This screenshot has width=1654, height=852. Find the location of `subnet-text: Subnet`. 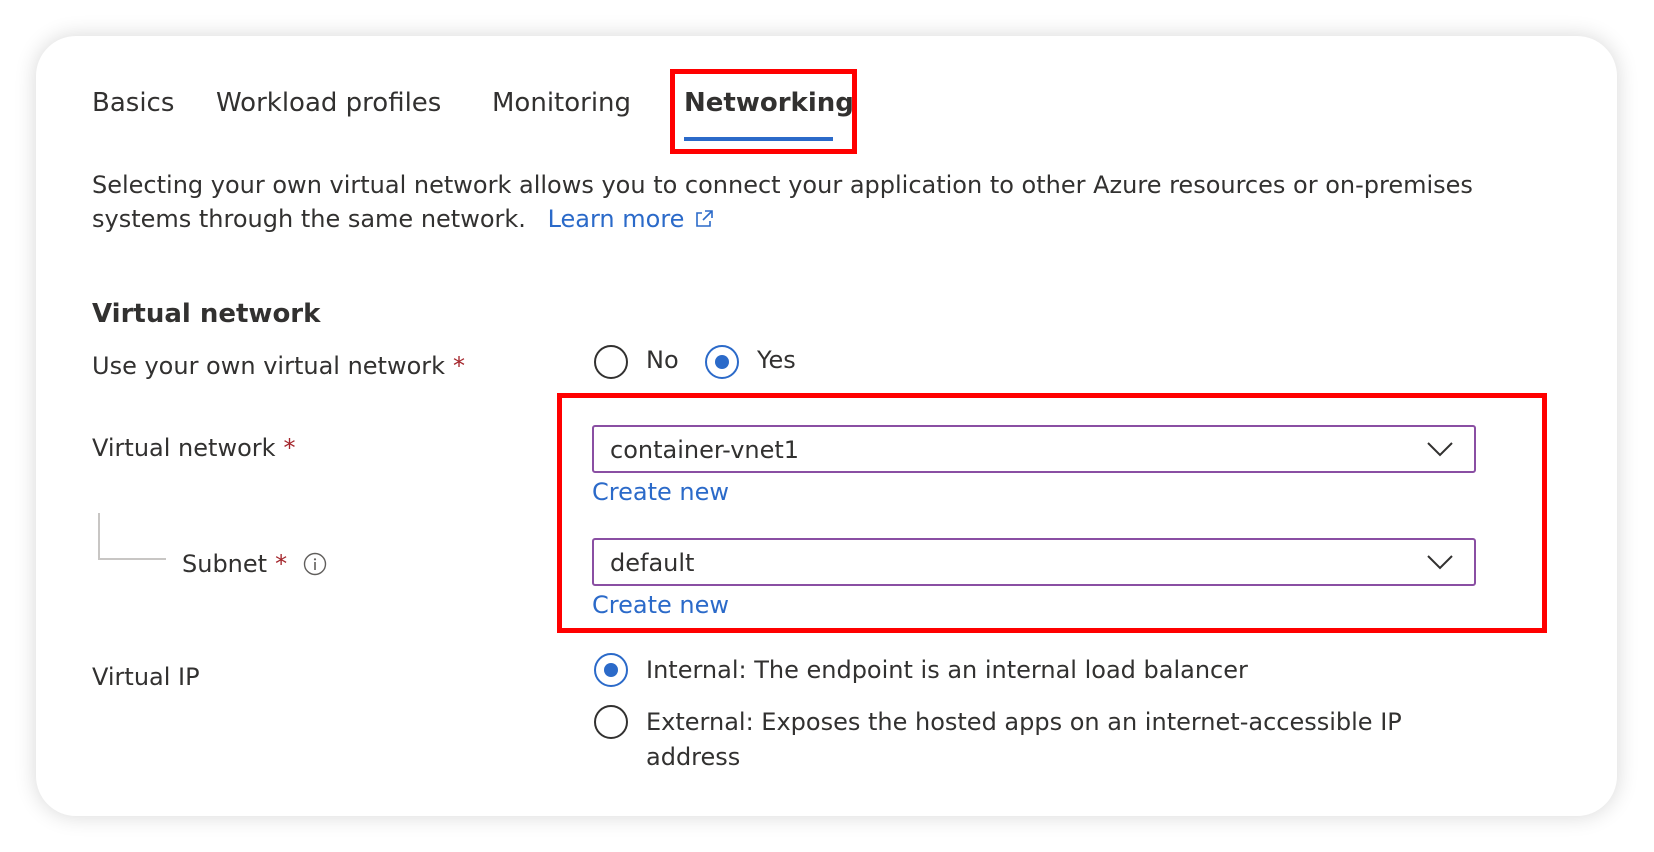

subnet-text: Subnet is located at coordinates (225, 564).